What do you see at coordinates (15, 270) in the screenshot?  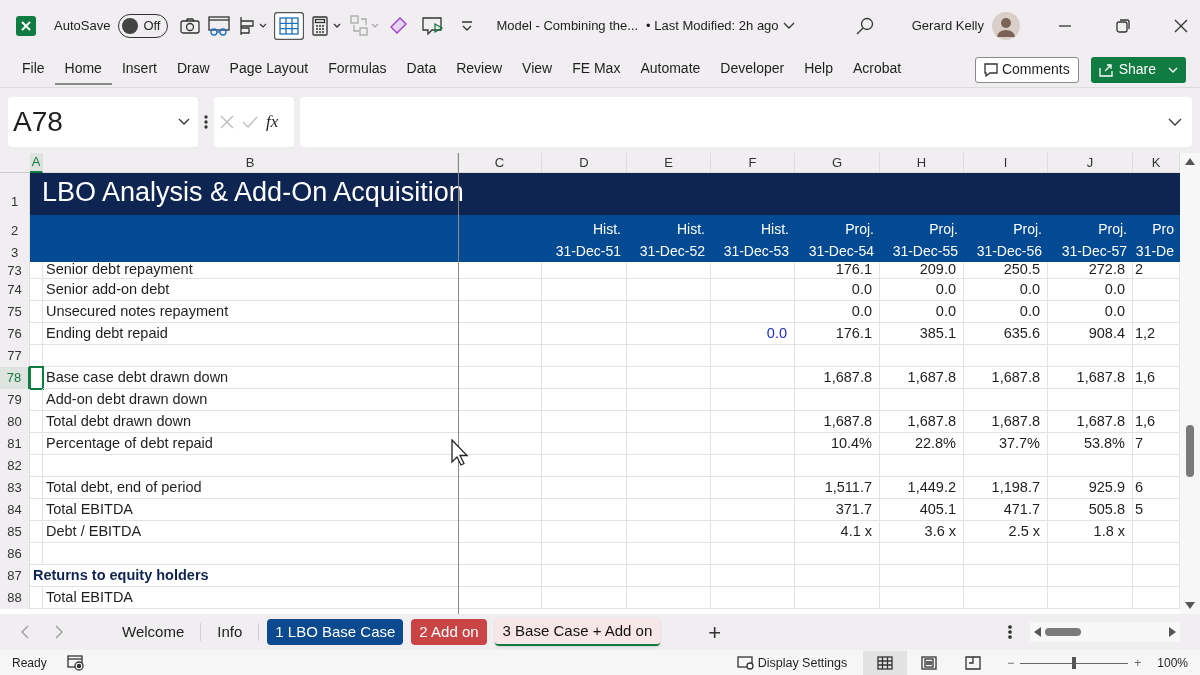 I see `row-header: 73` at bounding box center [15, 270].